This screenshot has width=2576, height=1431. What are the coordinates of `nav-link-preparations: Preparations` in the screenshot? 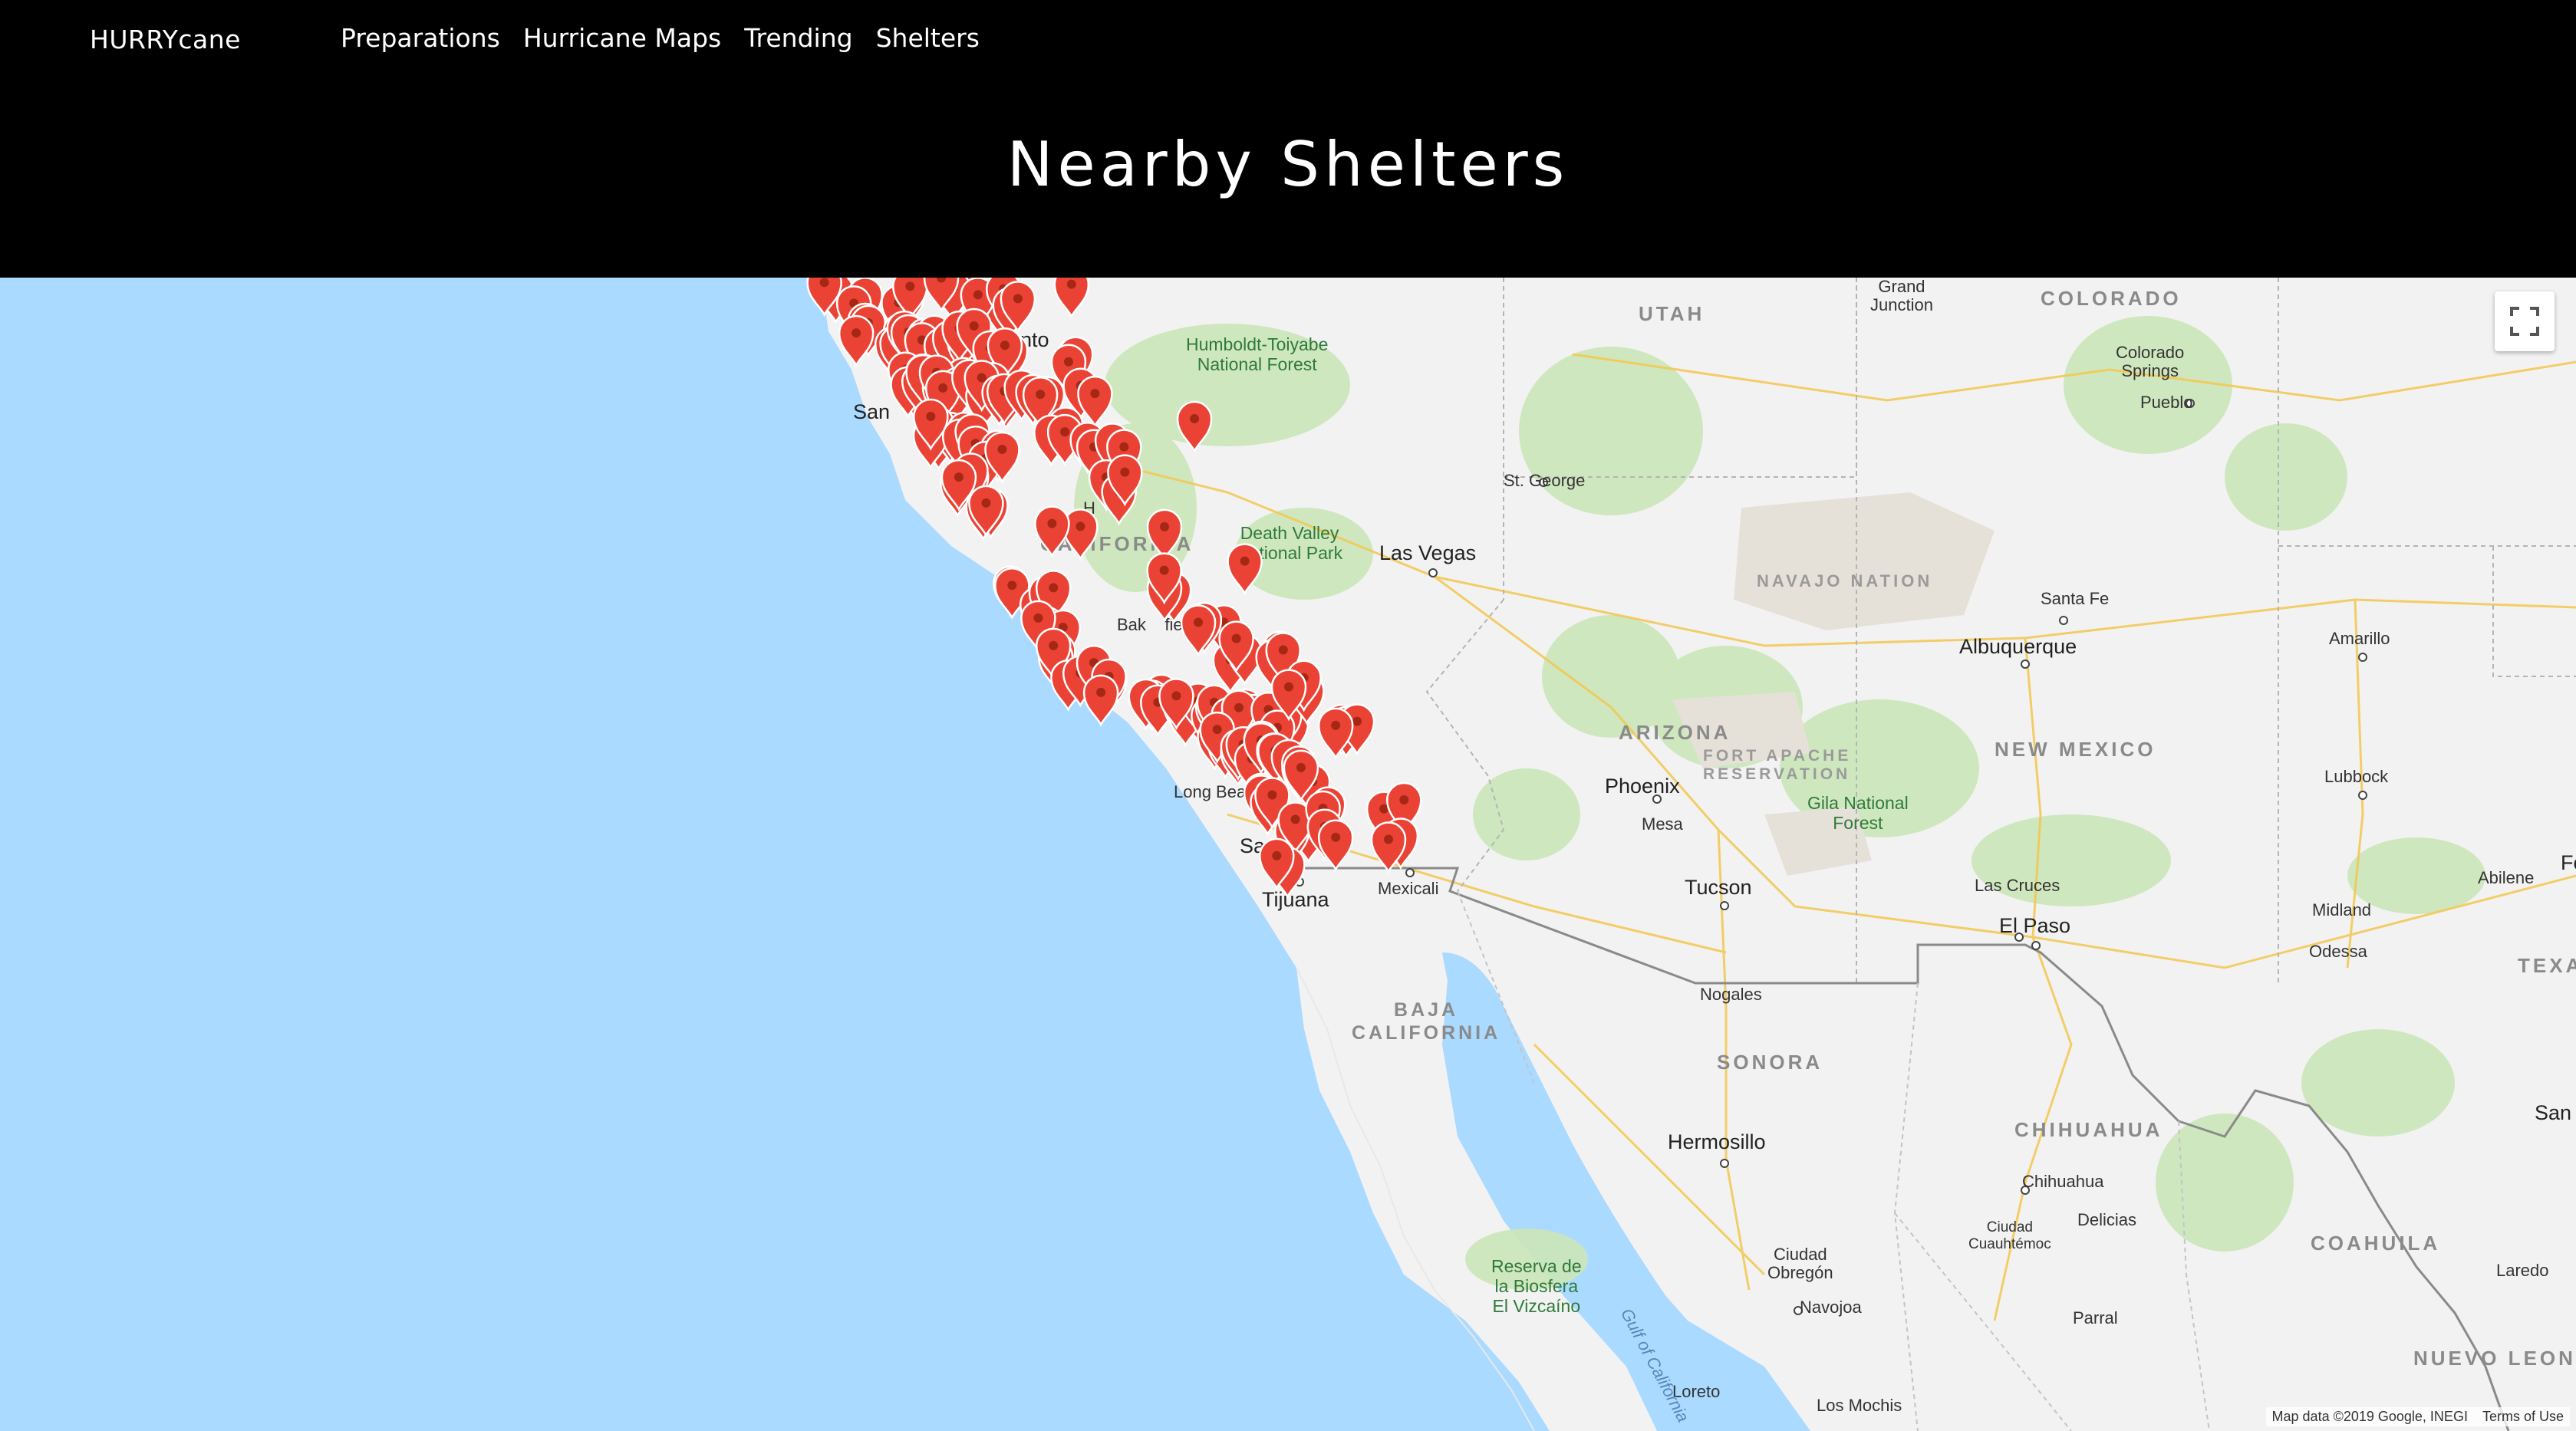 It's located at (420, 38).